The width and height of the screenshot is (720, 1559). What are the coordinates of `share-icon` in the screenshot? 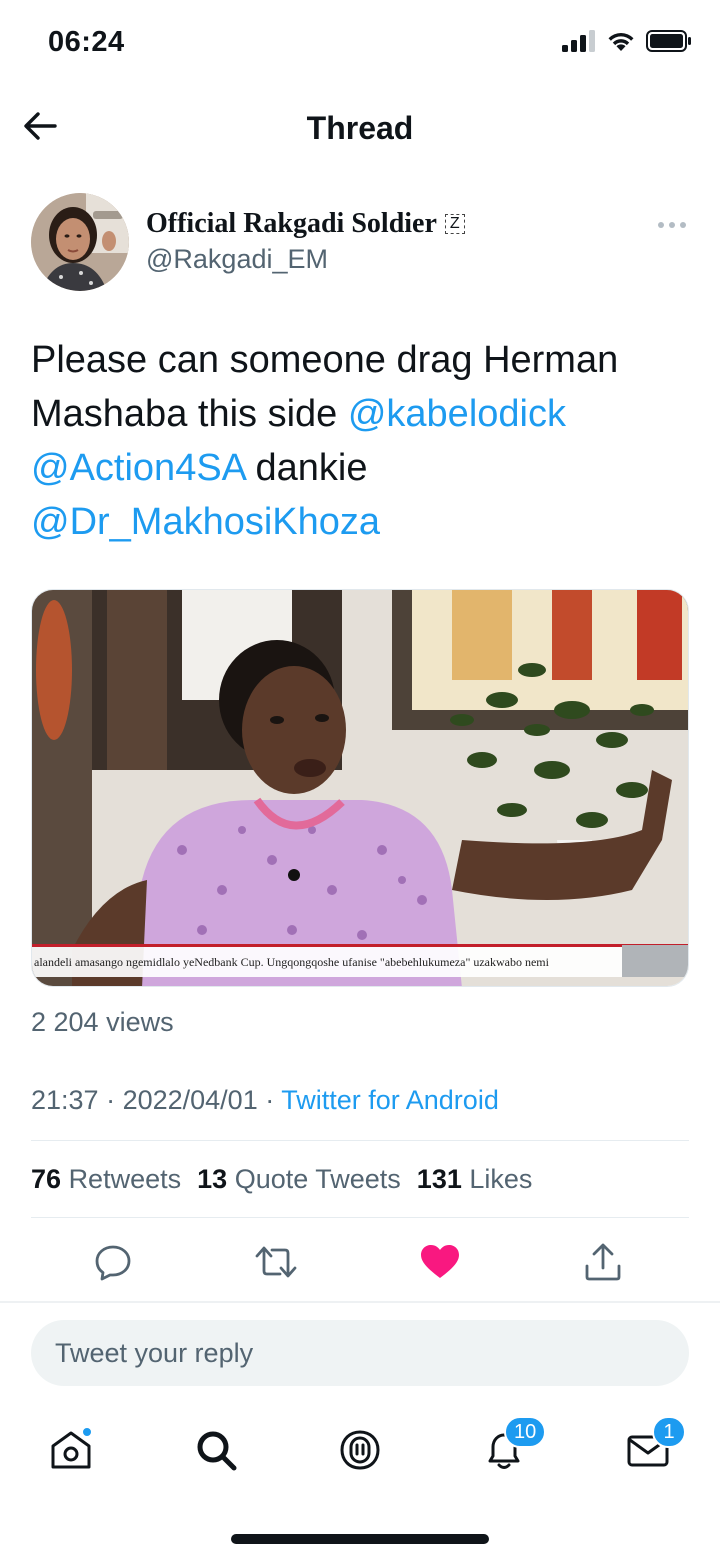 It's located at (603, 1262).